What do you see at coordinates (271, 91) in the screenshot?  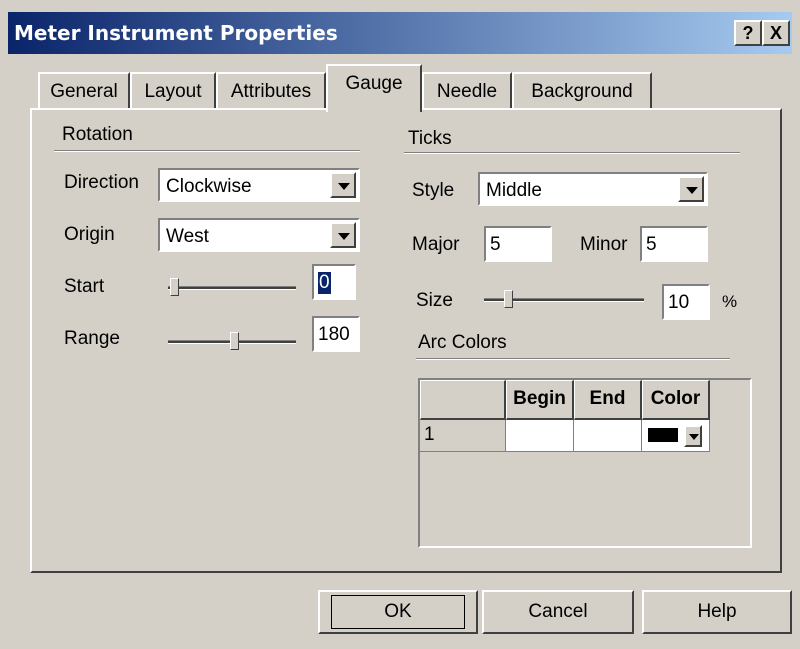 I see `tab-attributes: Attributes` at bounding box center [271, 91].